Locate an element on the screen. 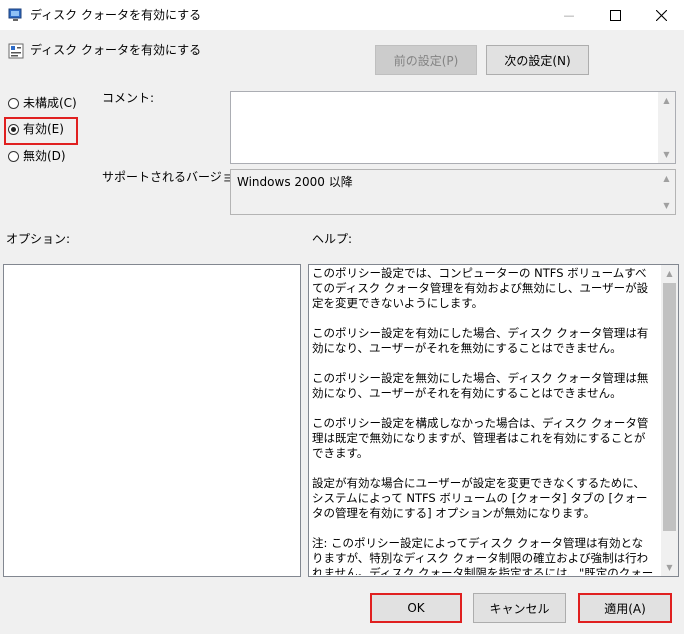  supported-box: Windows 2000 以降 ▲ ▼ is located at coordinates (453, 192).